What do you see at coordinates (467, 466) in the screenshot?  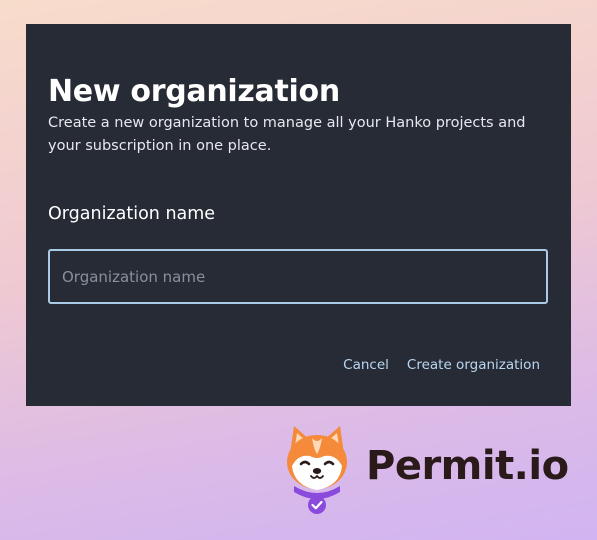 I see `permit-io-wordmark: Permit.io` at bounding box center [467, 466].